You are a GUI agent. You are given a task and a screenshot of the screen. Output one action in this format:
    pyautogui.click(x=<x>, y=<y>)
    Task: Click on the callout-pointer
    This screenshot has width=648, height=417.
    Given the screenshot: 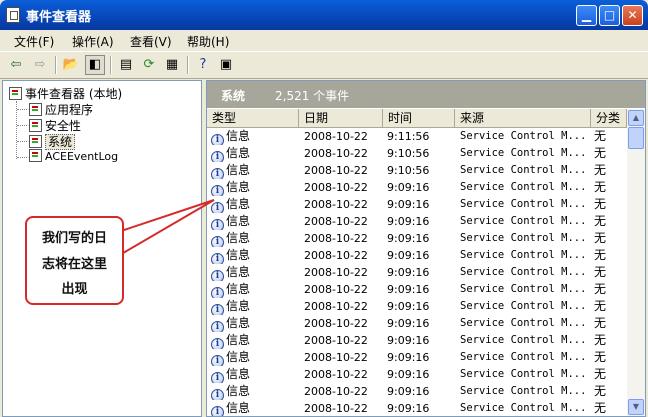 What is the action you would take?
    pyautogui.click(x=166, y=228)
    